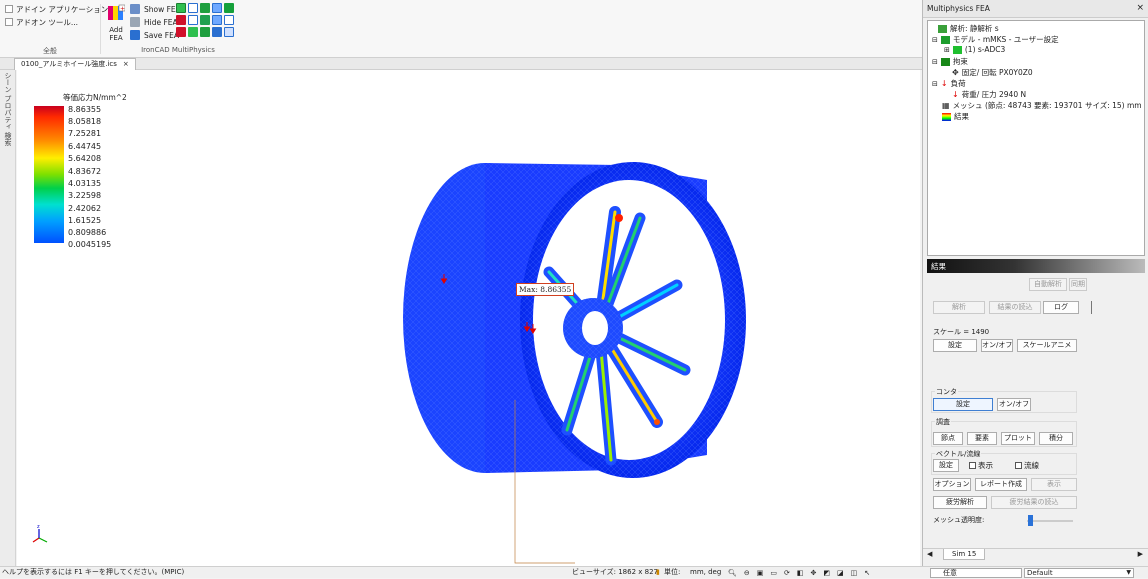  I want to click on plot-button: プロット, so click(1018, 438).